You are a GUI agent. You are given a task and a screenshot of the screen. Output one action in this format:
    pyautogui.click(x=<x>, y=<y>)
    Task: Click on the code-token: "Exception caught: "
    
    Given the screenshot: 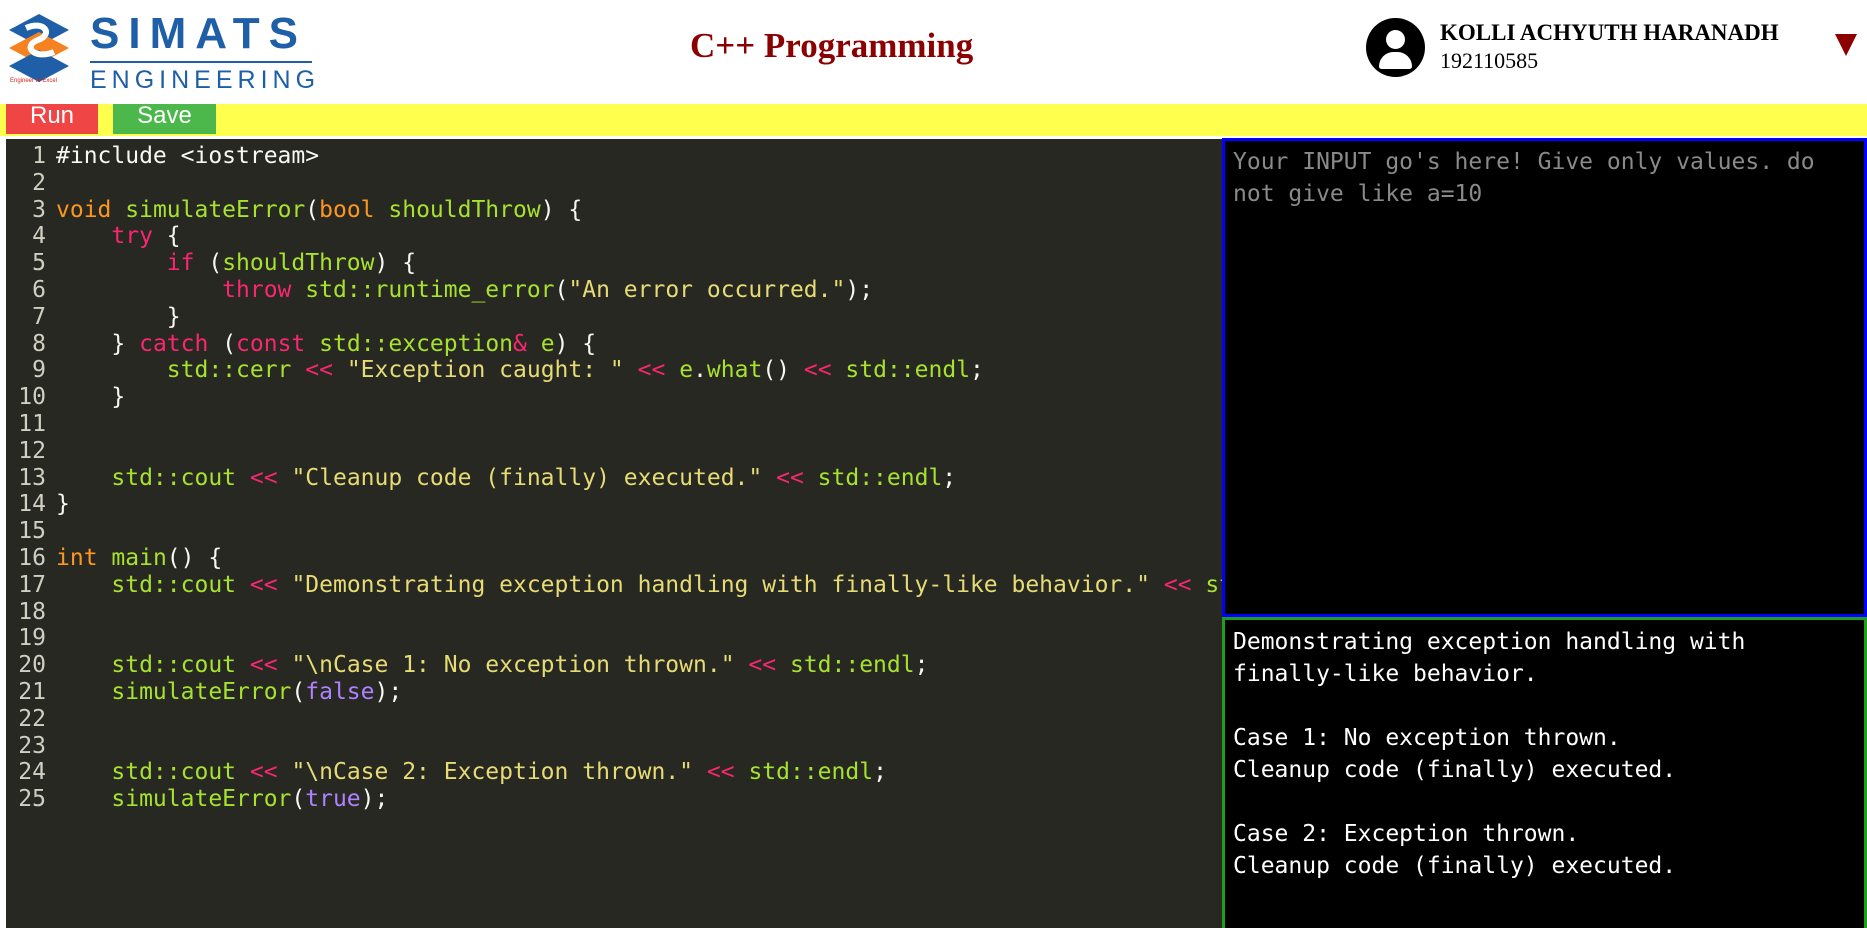 What is the action you would take?
    pyautogui.click(x=485, y=370)
    